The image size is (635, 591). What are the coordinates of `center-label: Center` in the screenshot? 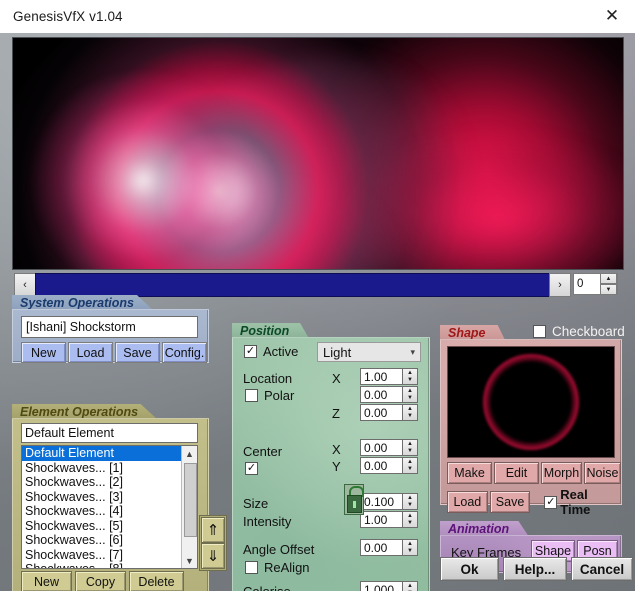 It's located at (263, 451).